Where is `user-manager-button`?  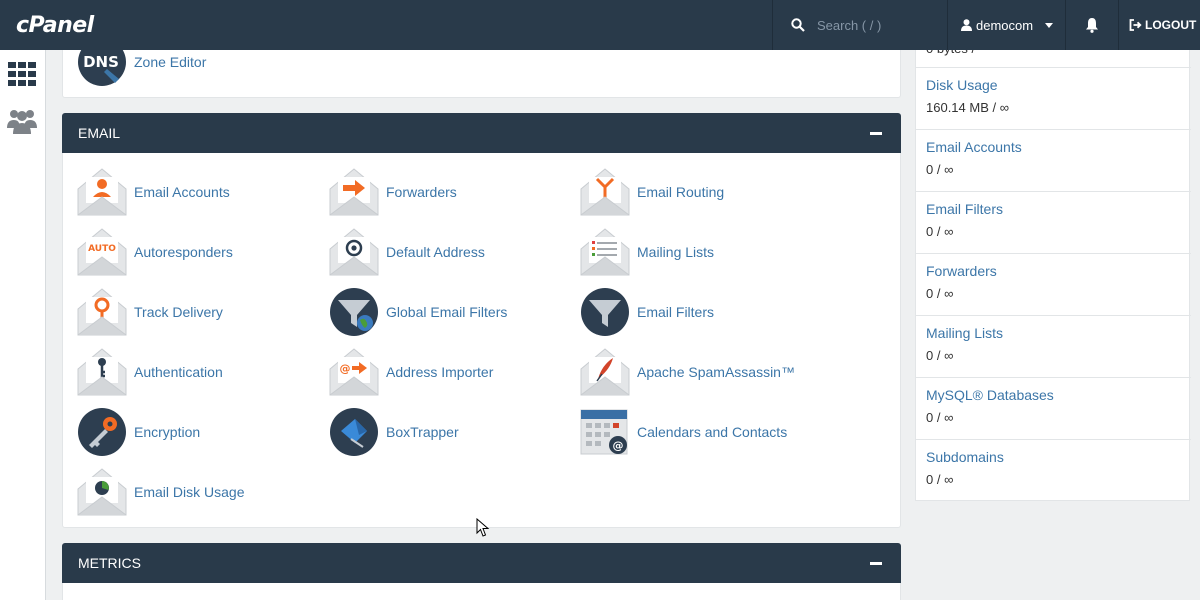
user-manager-button is located at coordinates (22, 121).